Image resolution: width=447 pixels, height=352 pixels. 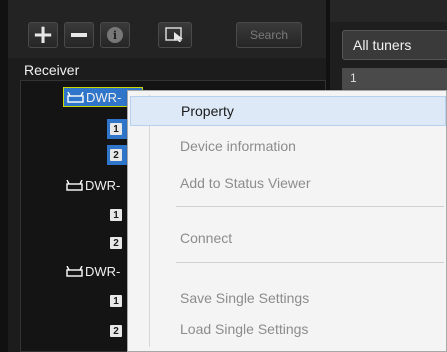 I want to click on receiver-toolbar: + i Search, so click(x=167, y=29).